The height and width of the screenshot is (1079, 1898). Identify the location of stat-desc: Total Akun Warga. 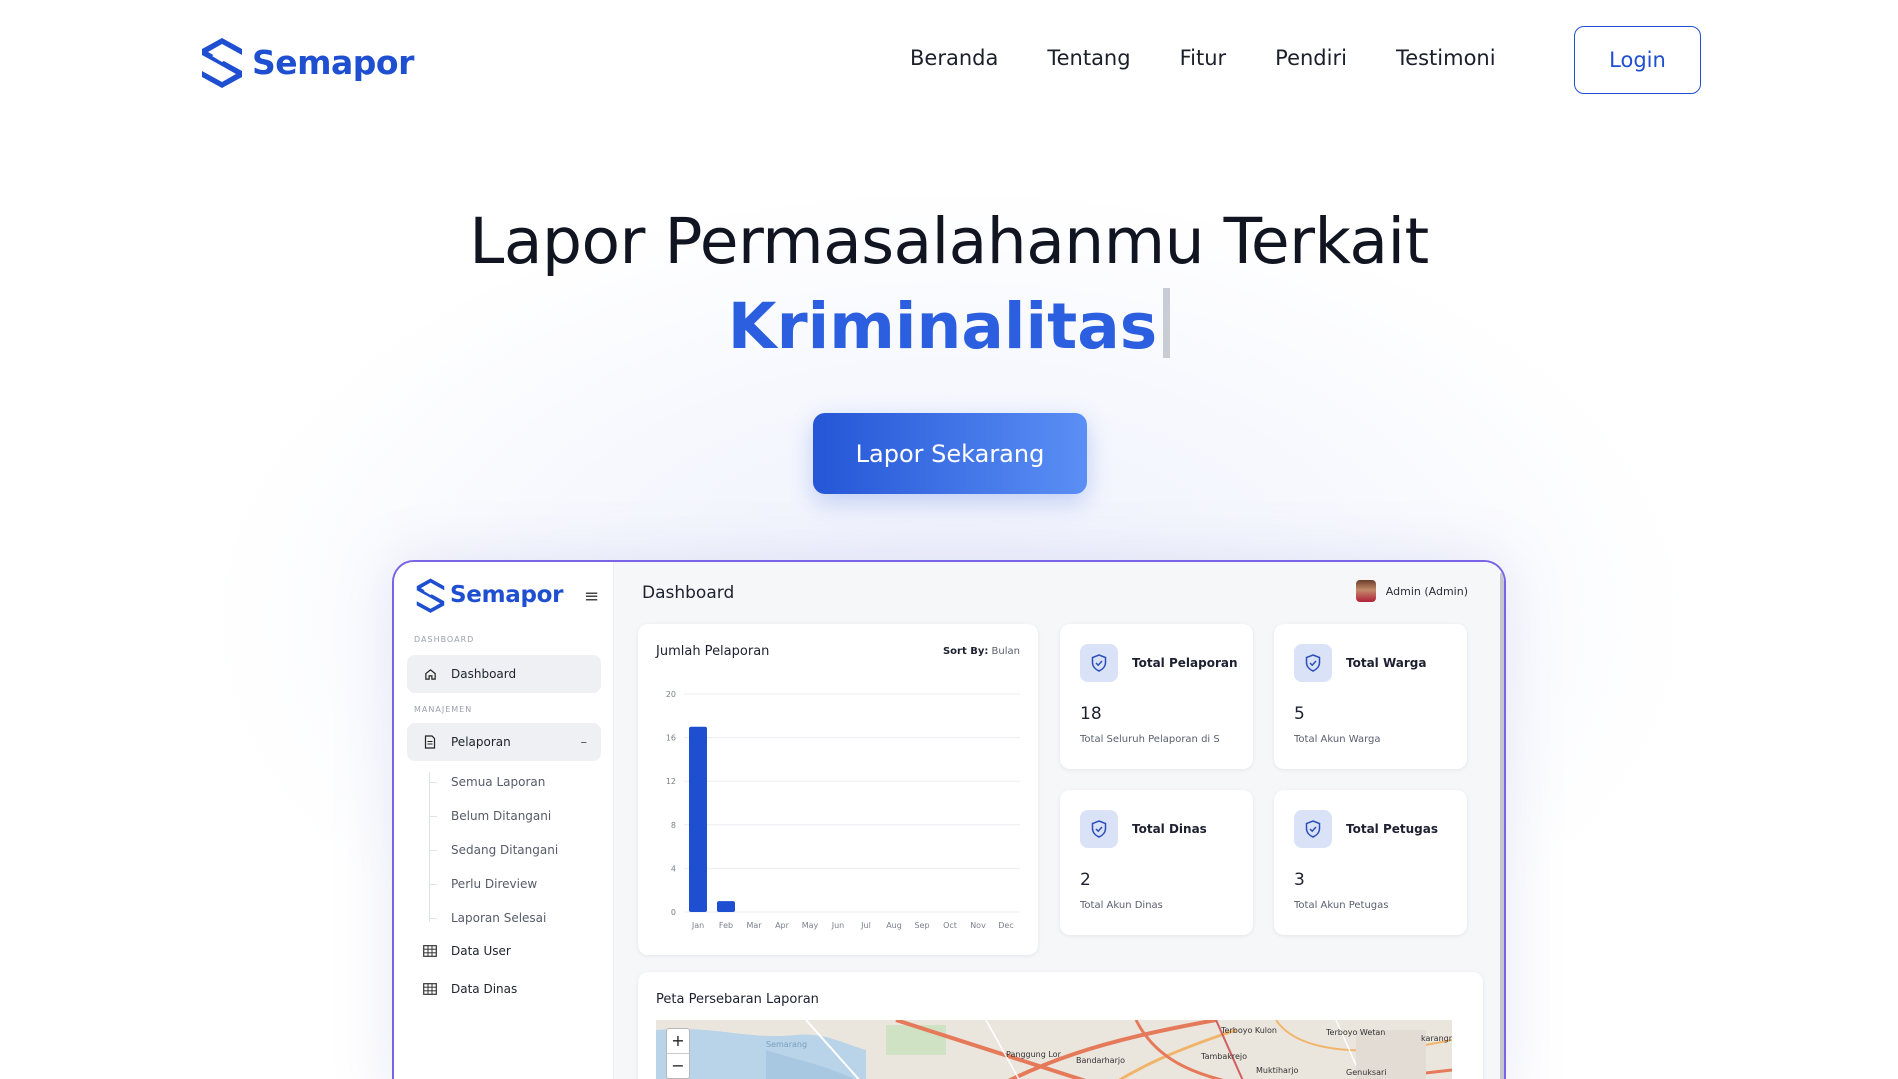
(1337, 739).